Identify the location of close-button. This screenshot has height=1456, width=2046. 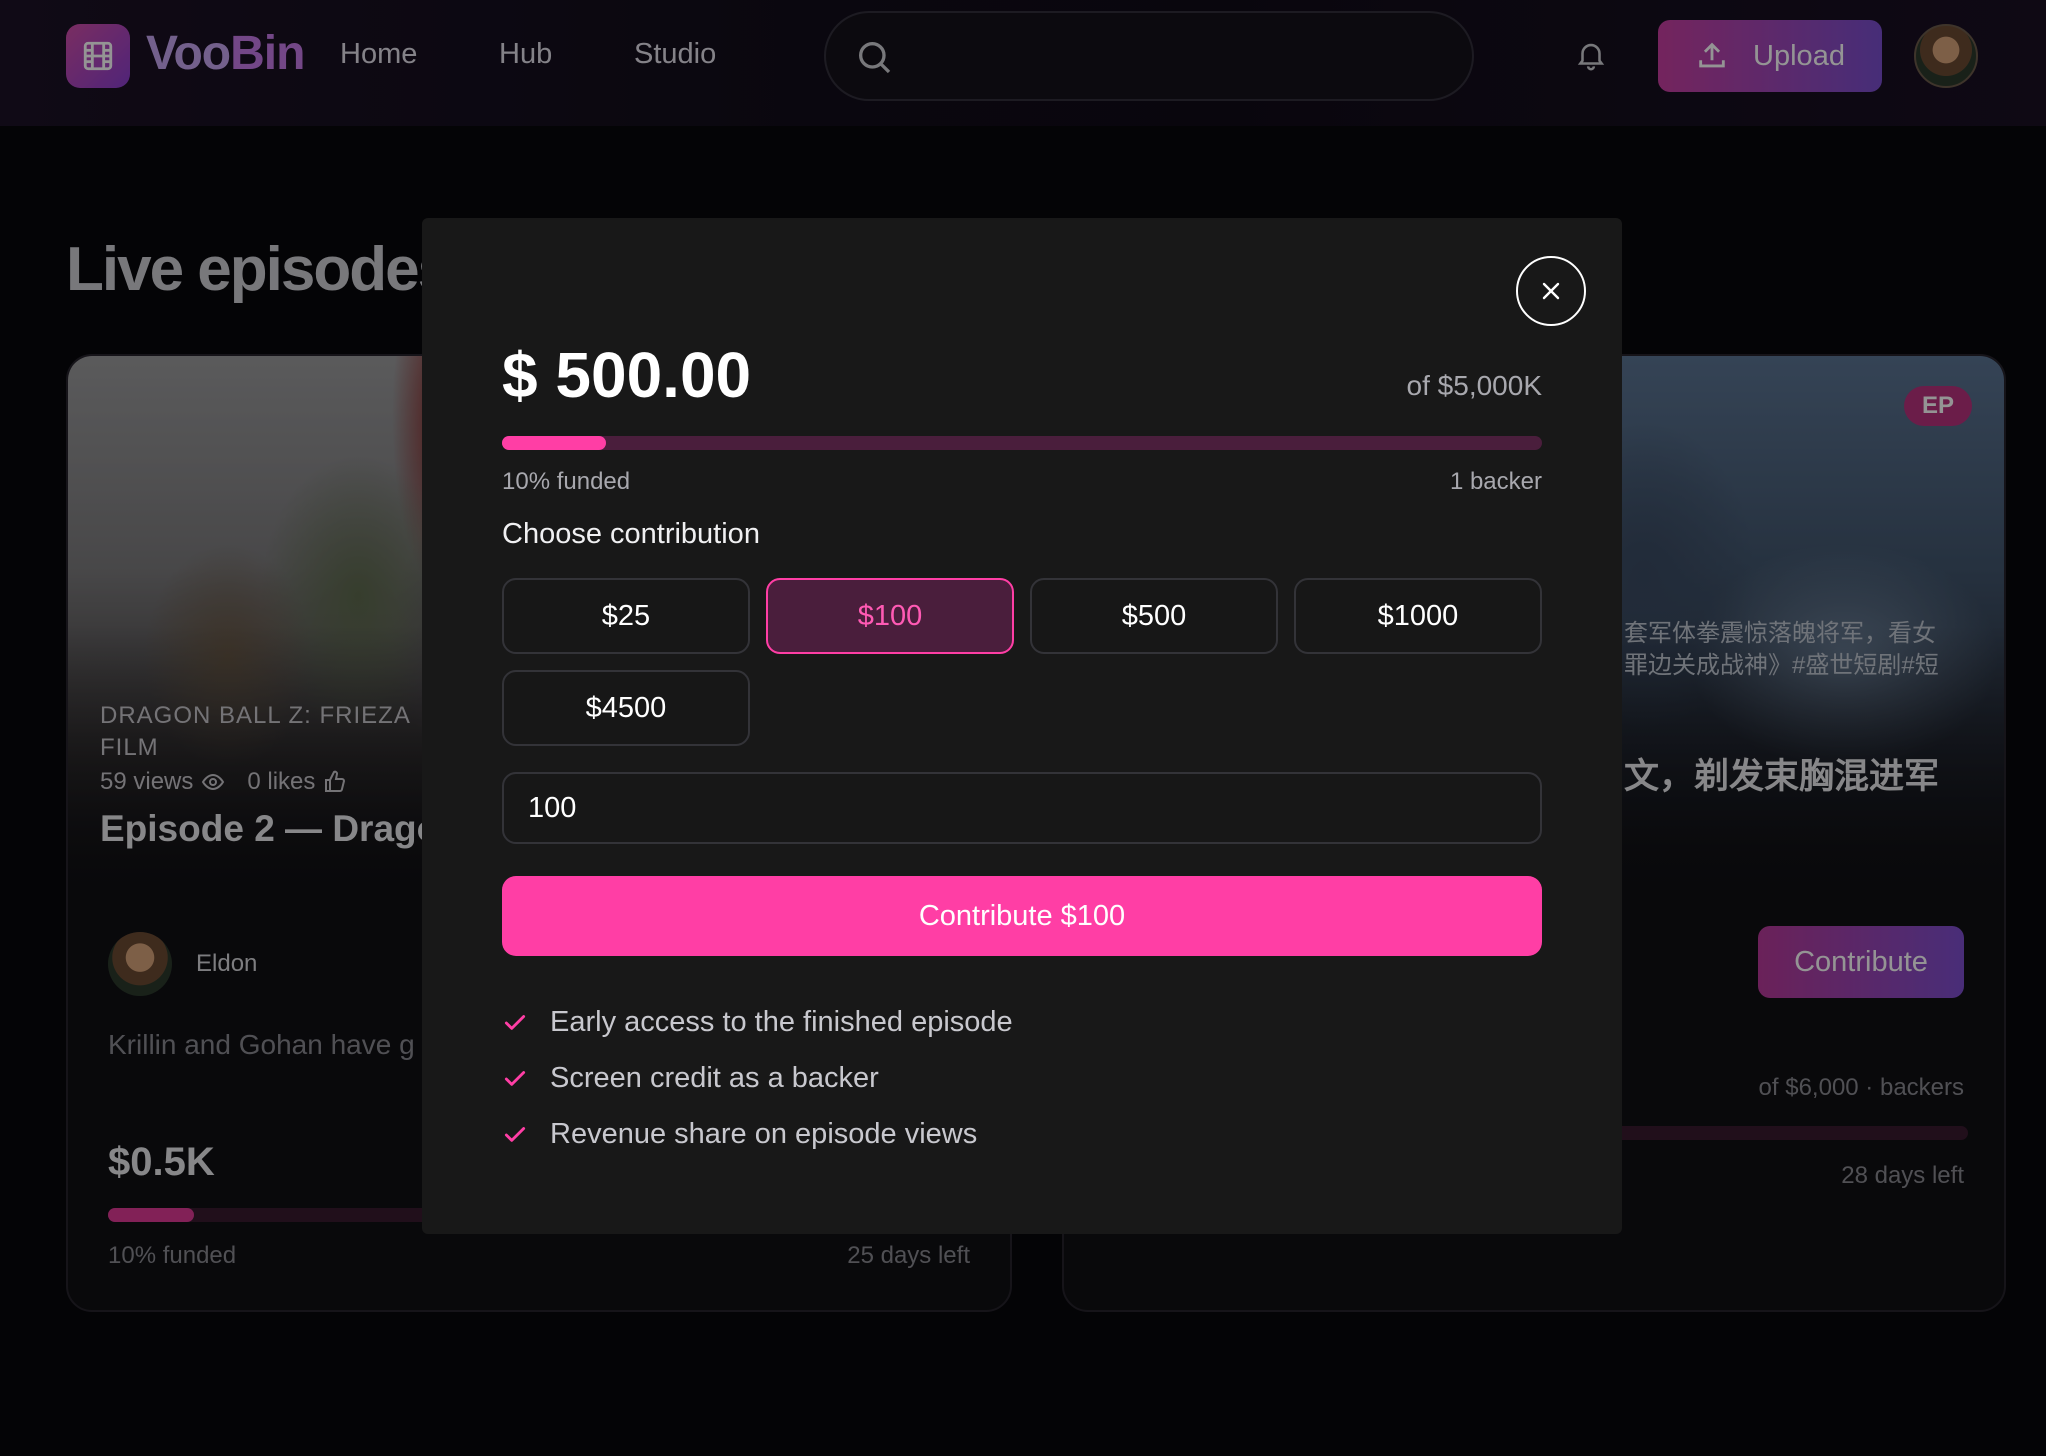
(1551, 291).